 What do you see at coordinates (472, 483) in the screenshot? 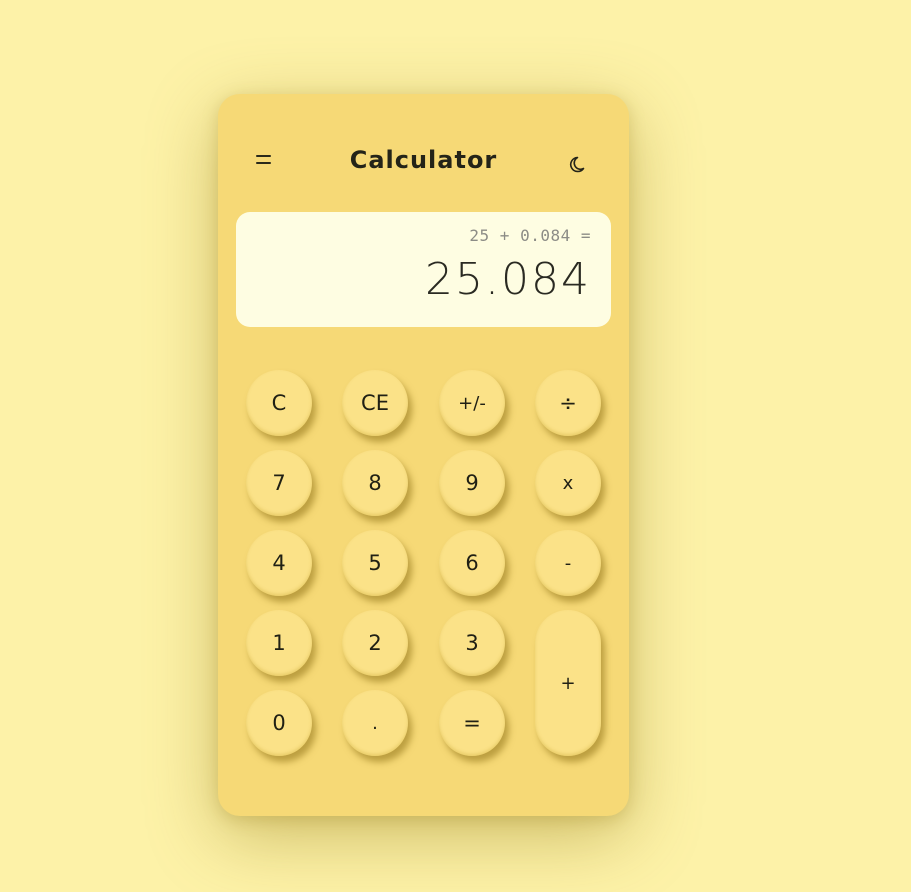
I see `digit-9-button: 9` at bounding box center [472, 483].